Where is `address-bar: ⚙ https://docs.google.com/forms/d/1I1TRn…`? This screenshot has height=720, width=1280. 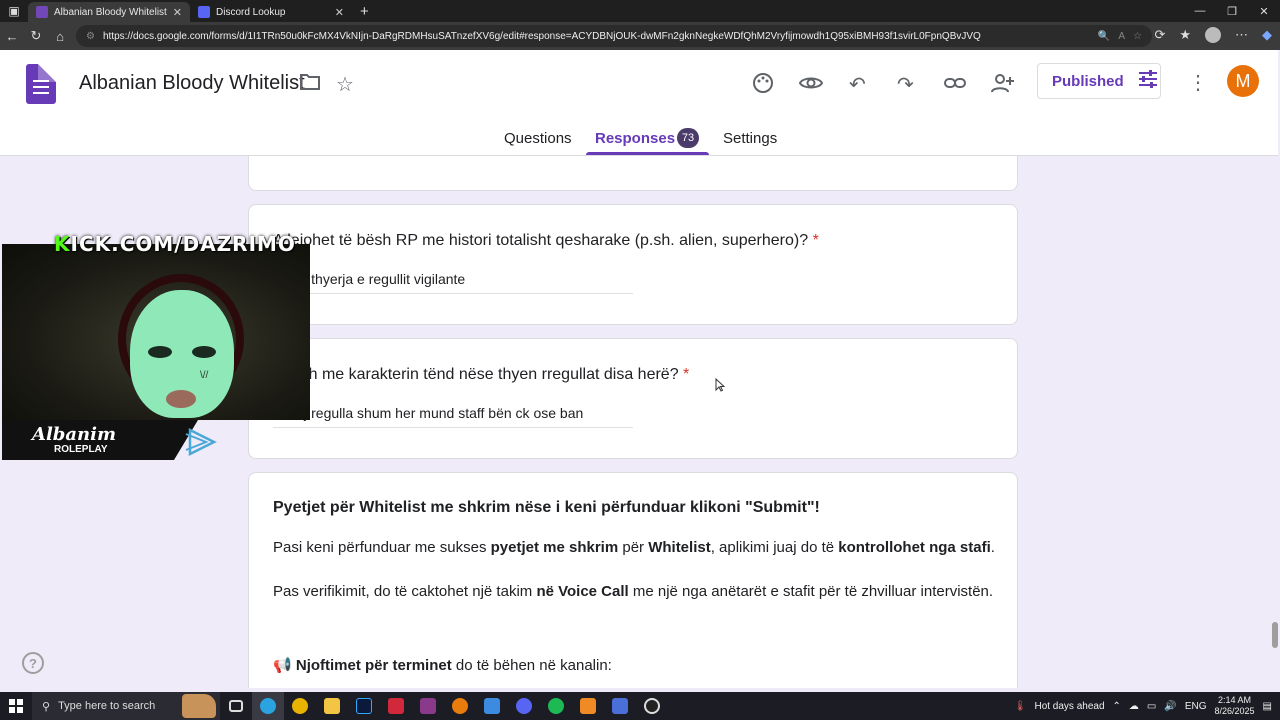 address-bar: ⚙ https://docs.google.com/forms/d/1I1TRn… is located at coordinates (614, 36).